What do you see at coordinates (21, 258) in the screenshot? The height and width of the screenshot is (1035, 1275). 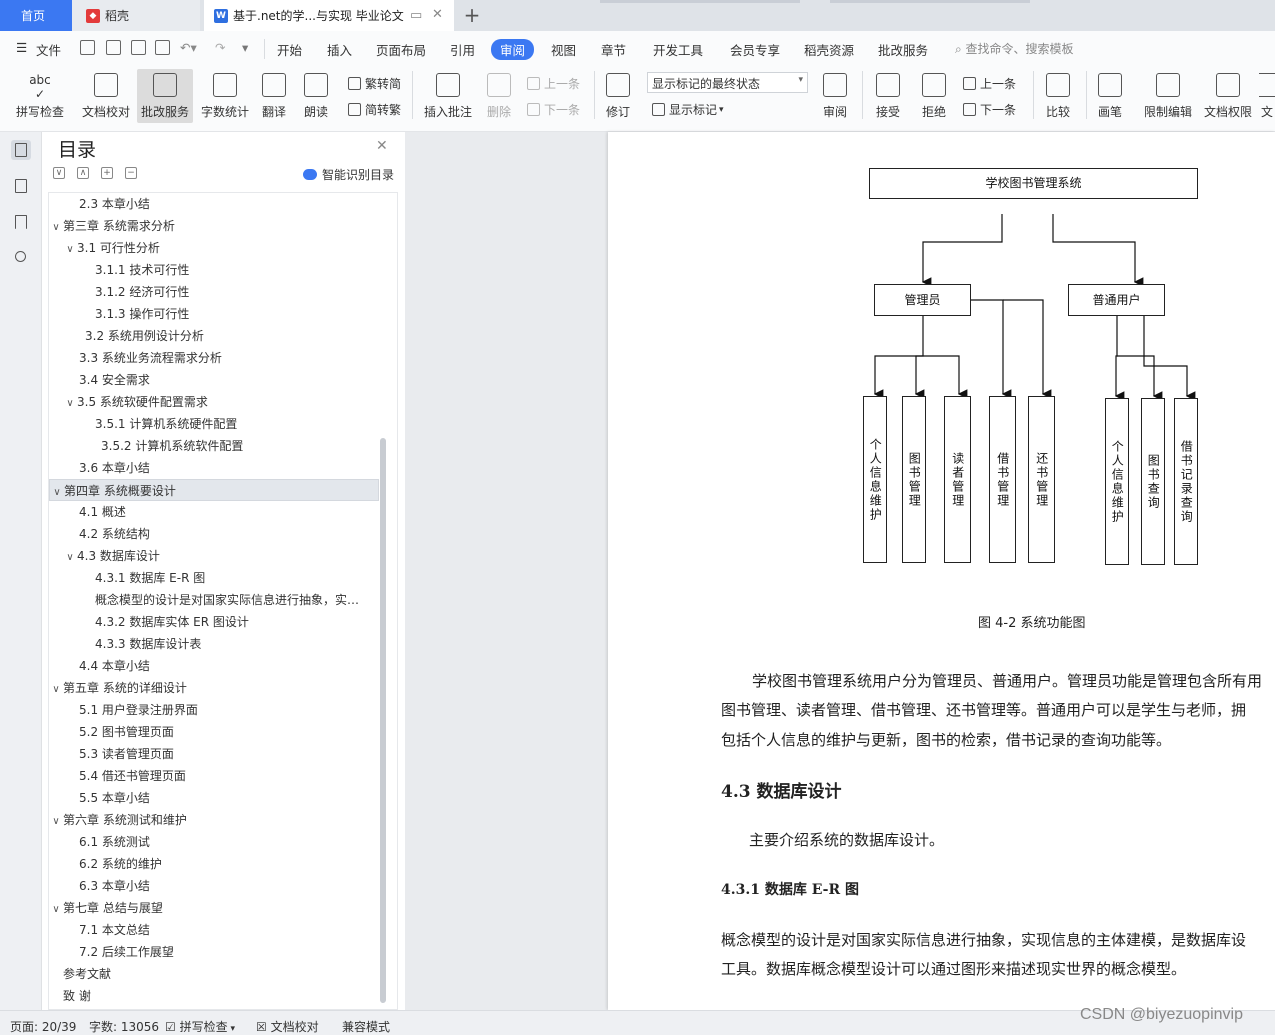 I see `search-nav-icon` at bounding box center [21, 258].